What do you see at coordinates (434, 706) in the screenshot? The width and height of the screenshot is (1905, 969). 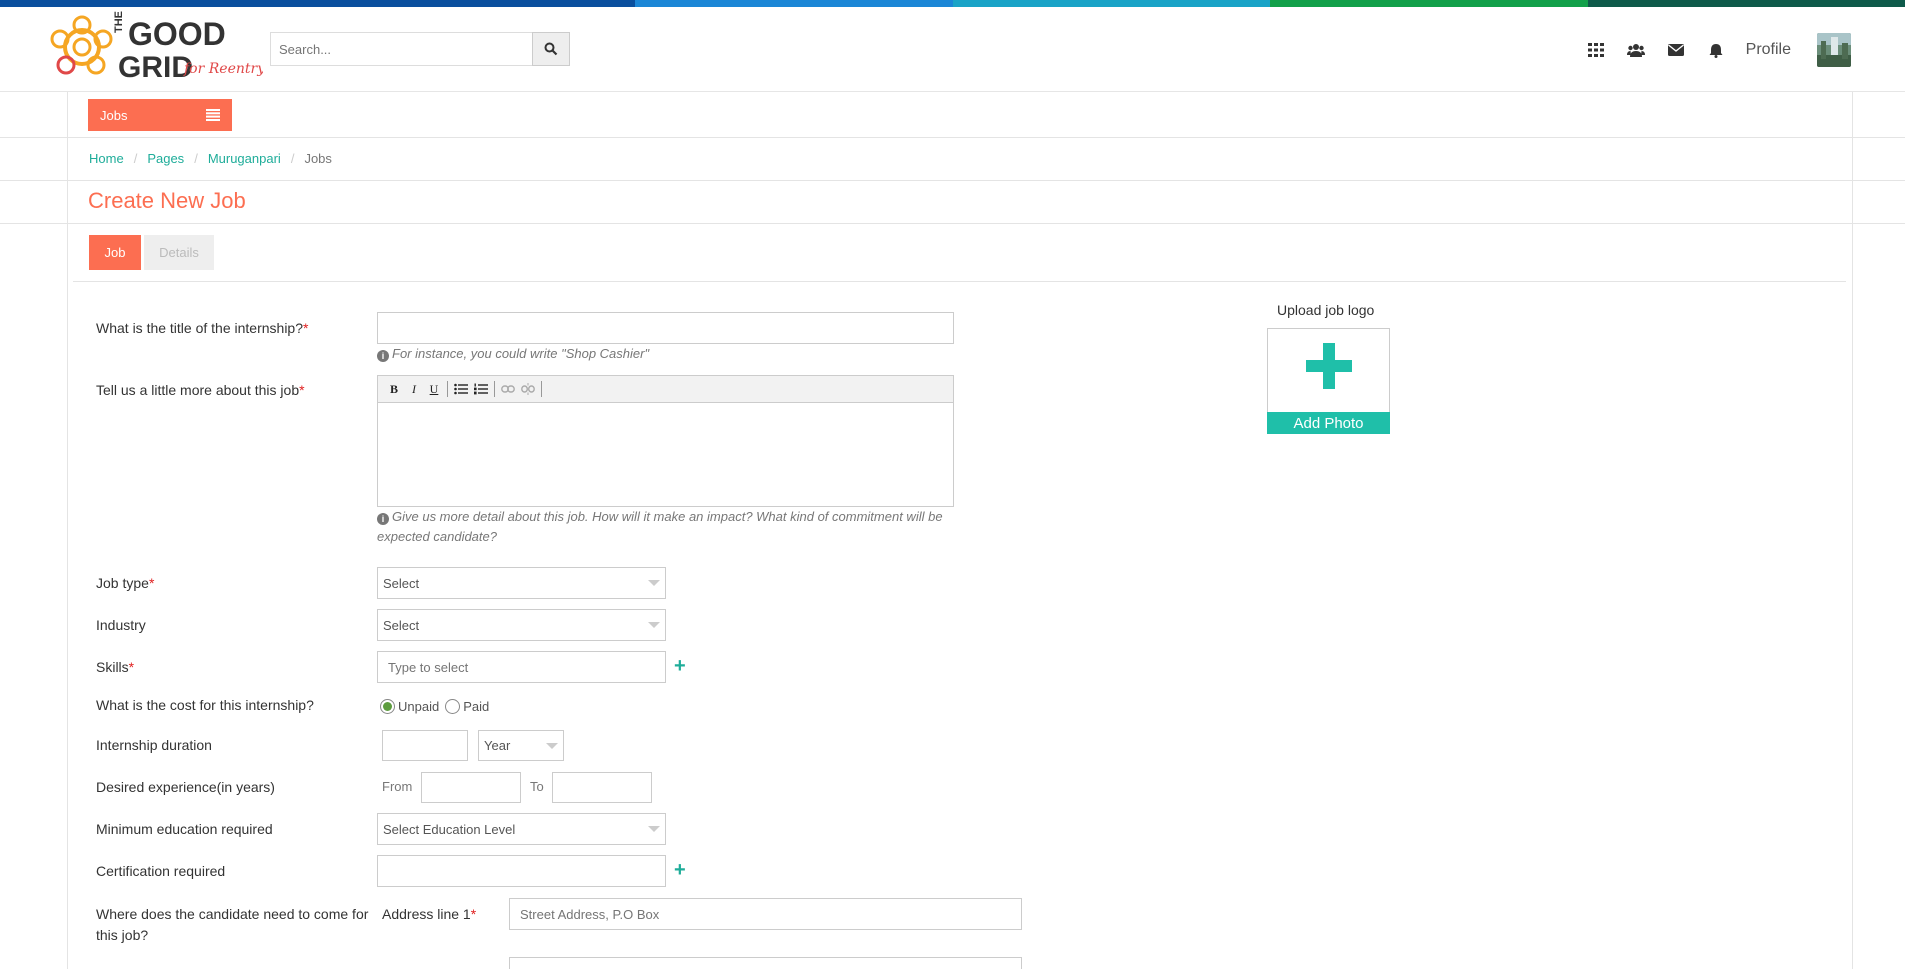 I see `cost-radio-group: Unpaid Paid` at bounding box center [434, 706].